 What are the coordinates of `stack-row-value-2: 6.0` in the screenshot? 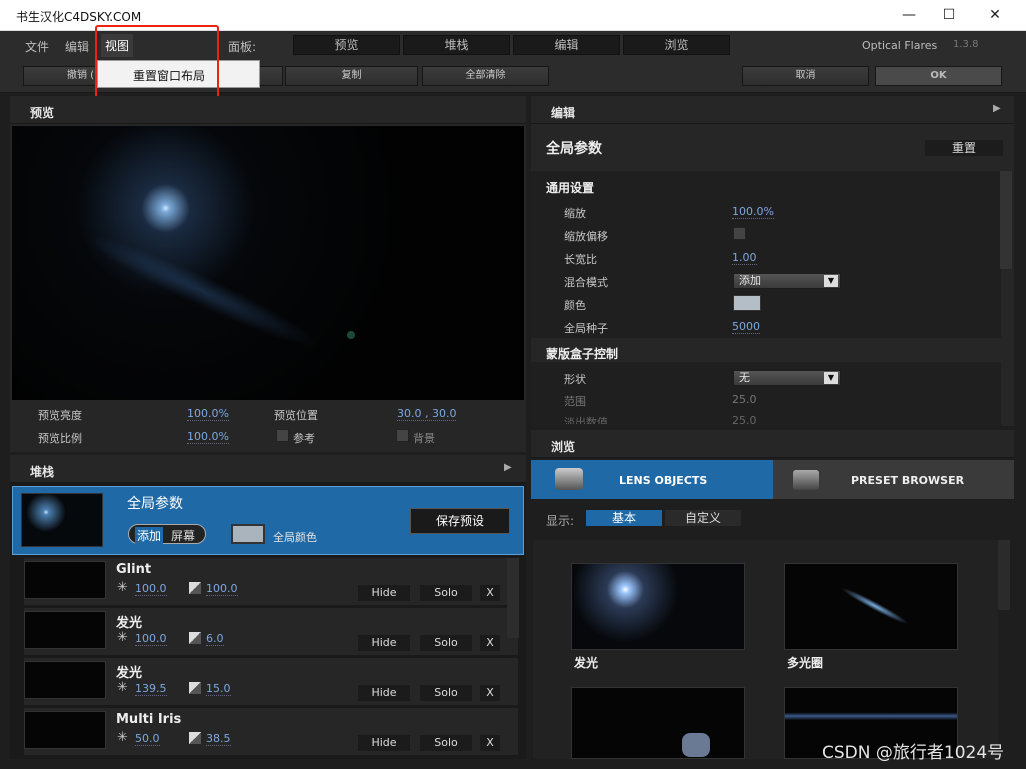 It's located at (215, 639).